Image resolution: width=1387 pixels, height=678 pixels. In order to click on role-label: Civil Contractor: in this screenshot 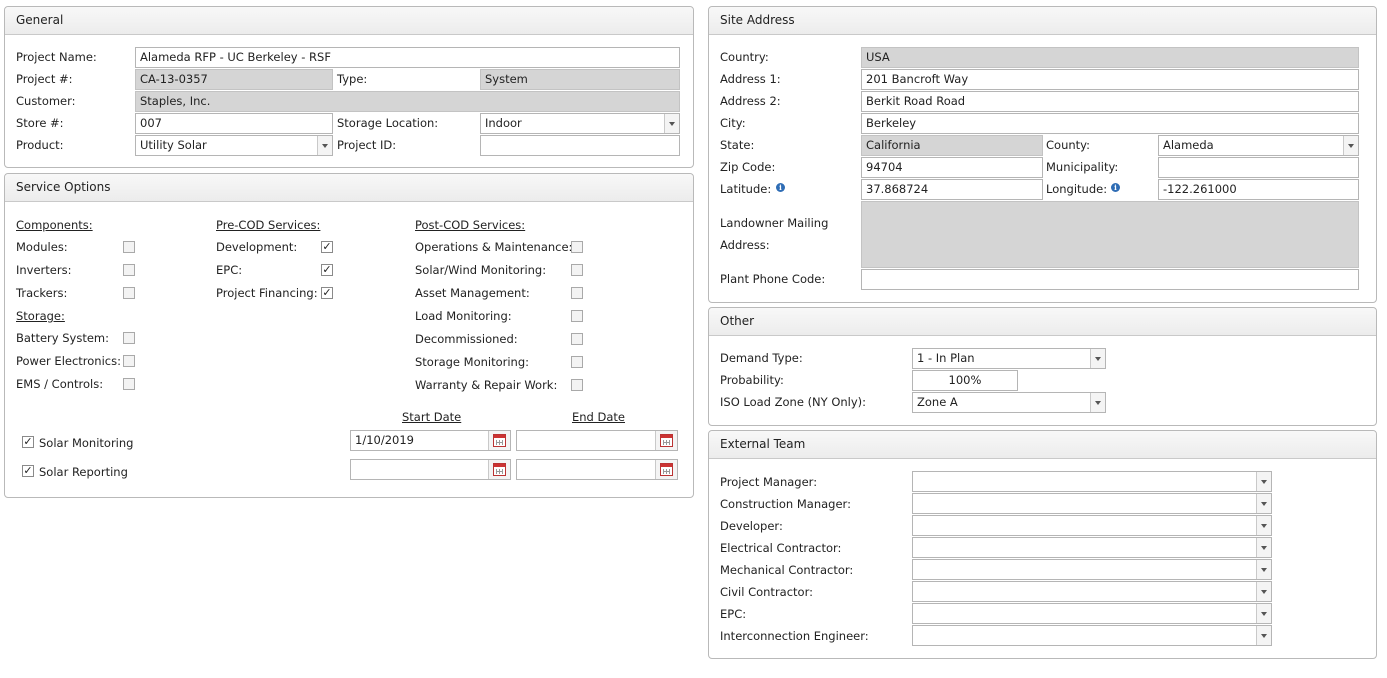, I will do `click(766, 592)`.